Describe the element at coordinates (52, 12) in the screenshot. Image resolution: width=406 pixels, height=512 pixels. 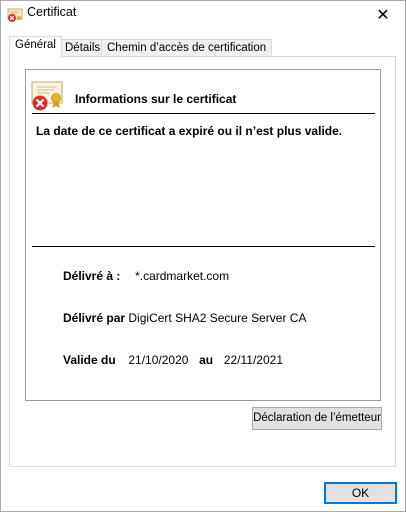
I see `window-title: Certificat` at that location.